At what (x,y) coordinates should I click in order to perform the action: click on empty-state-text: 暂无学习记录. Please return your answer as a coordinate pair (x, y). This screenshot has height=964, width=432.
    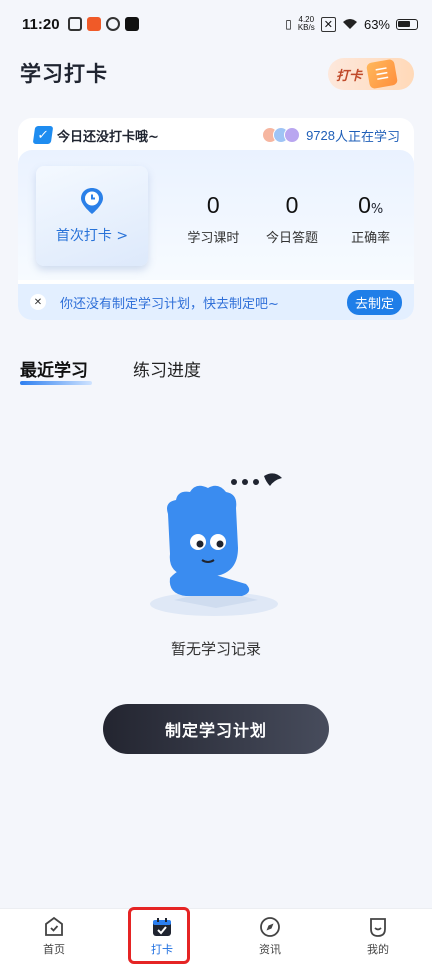
    Looking at the image, I should click on (215, 649).